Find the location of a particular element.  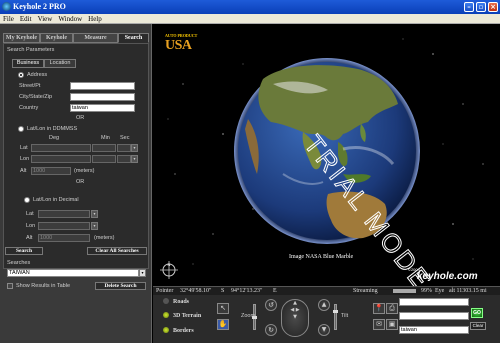

pan-down-icon: ▼ is located at coordinates (295, 317).